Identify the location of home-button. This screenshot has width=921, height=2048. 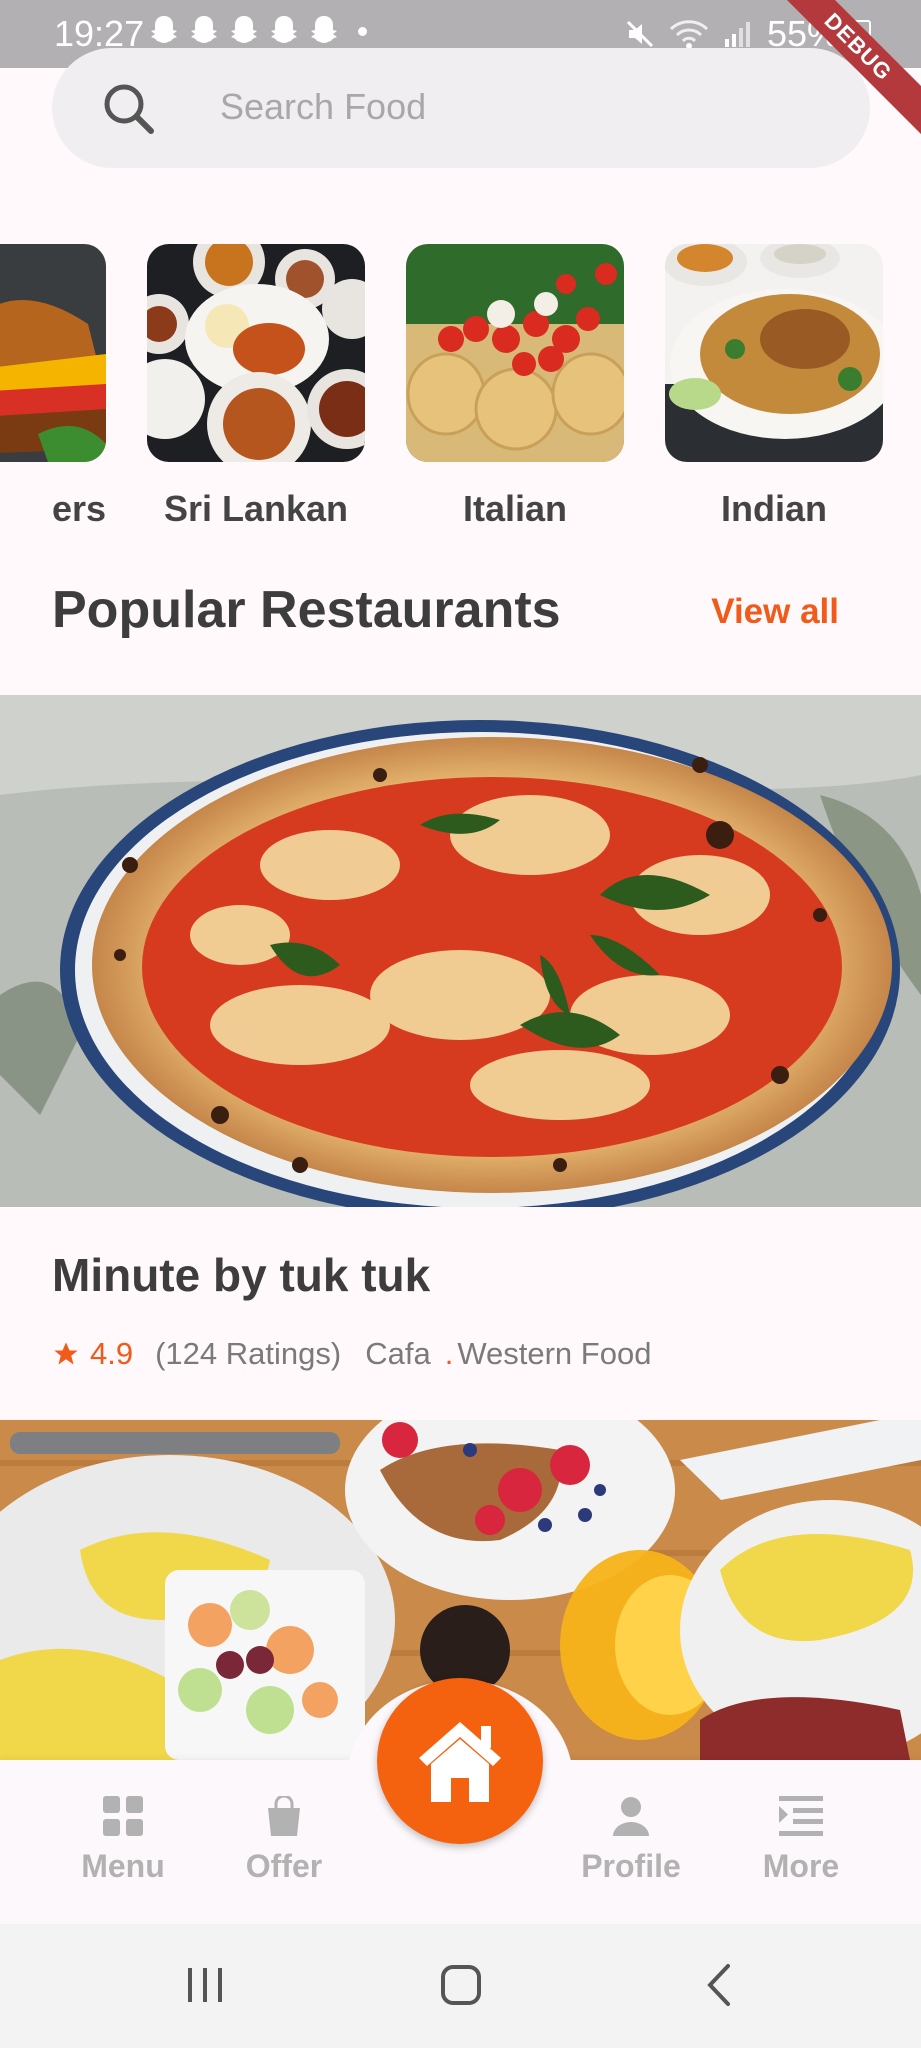
(460, 1761).